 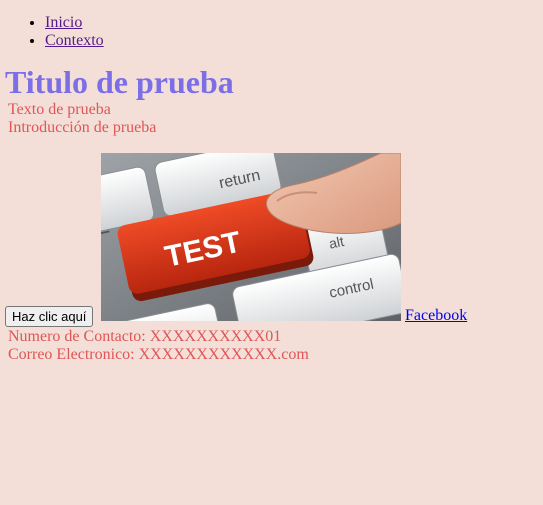 What do you see at coordinates (290, 41) in the screenshot?
I see `nav-item-contexto: Contexto` at bounding box center [290, 41].